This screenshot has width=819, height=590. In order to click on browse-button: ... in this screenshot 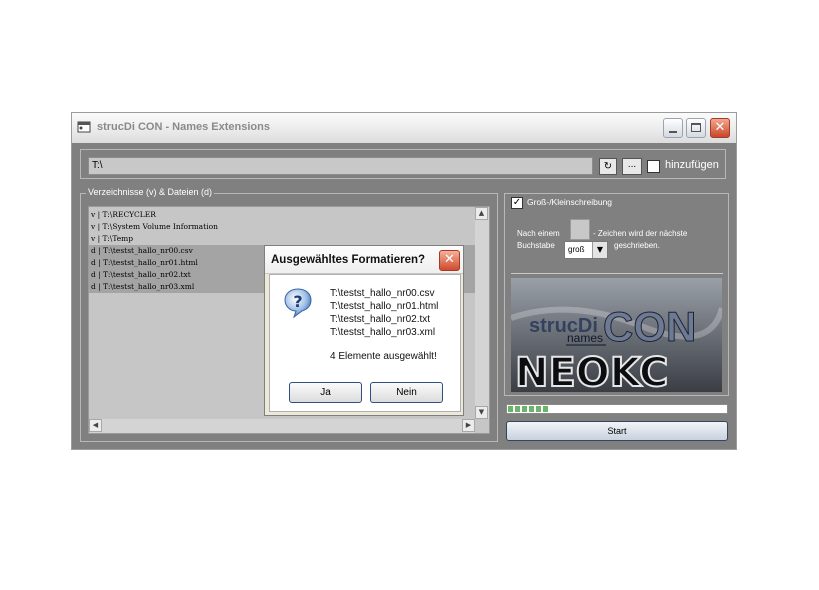, I will do `click(632, 166)`.